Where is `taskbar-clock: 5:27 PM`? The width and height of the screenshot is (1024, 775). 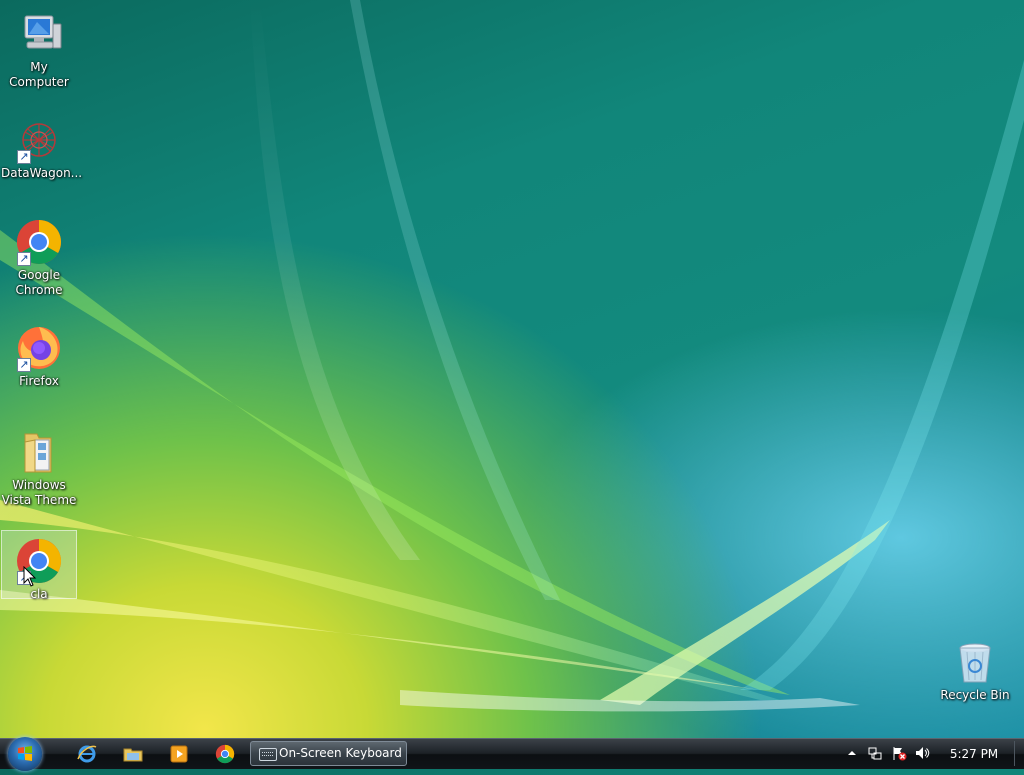 taskbar-clock: 5:27 PM is located at coordinates (974, 754).